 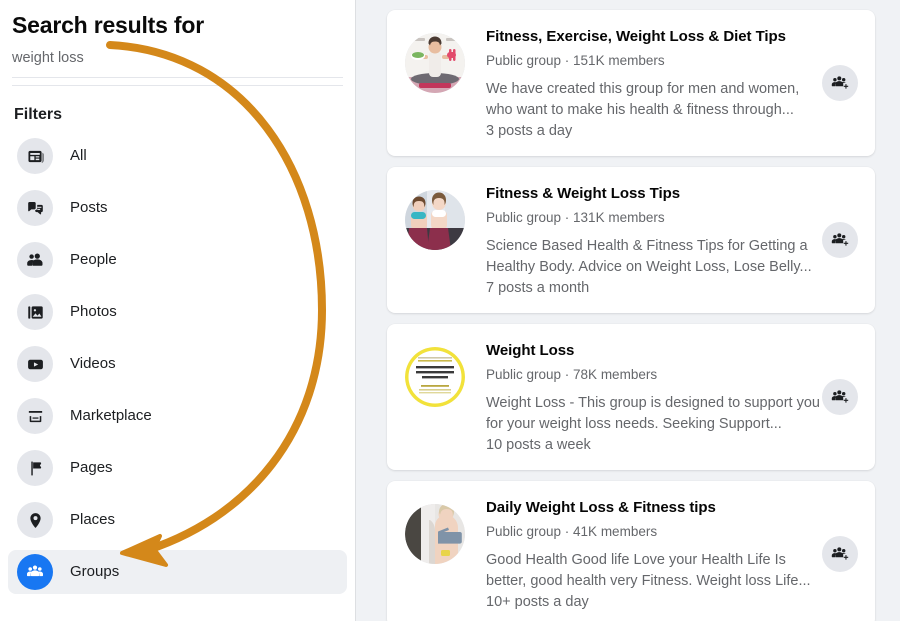 I want to click on all-icon, so click(x=35, y=156).